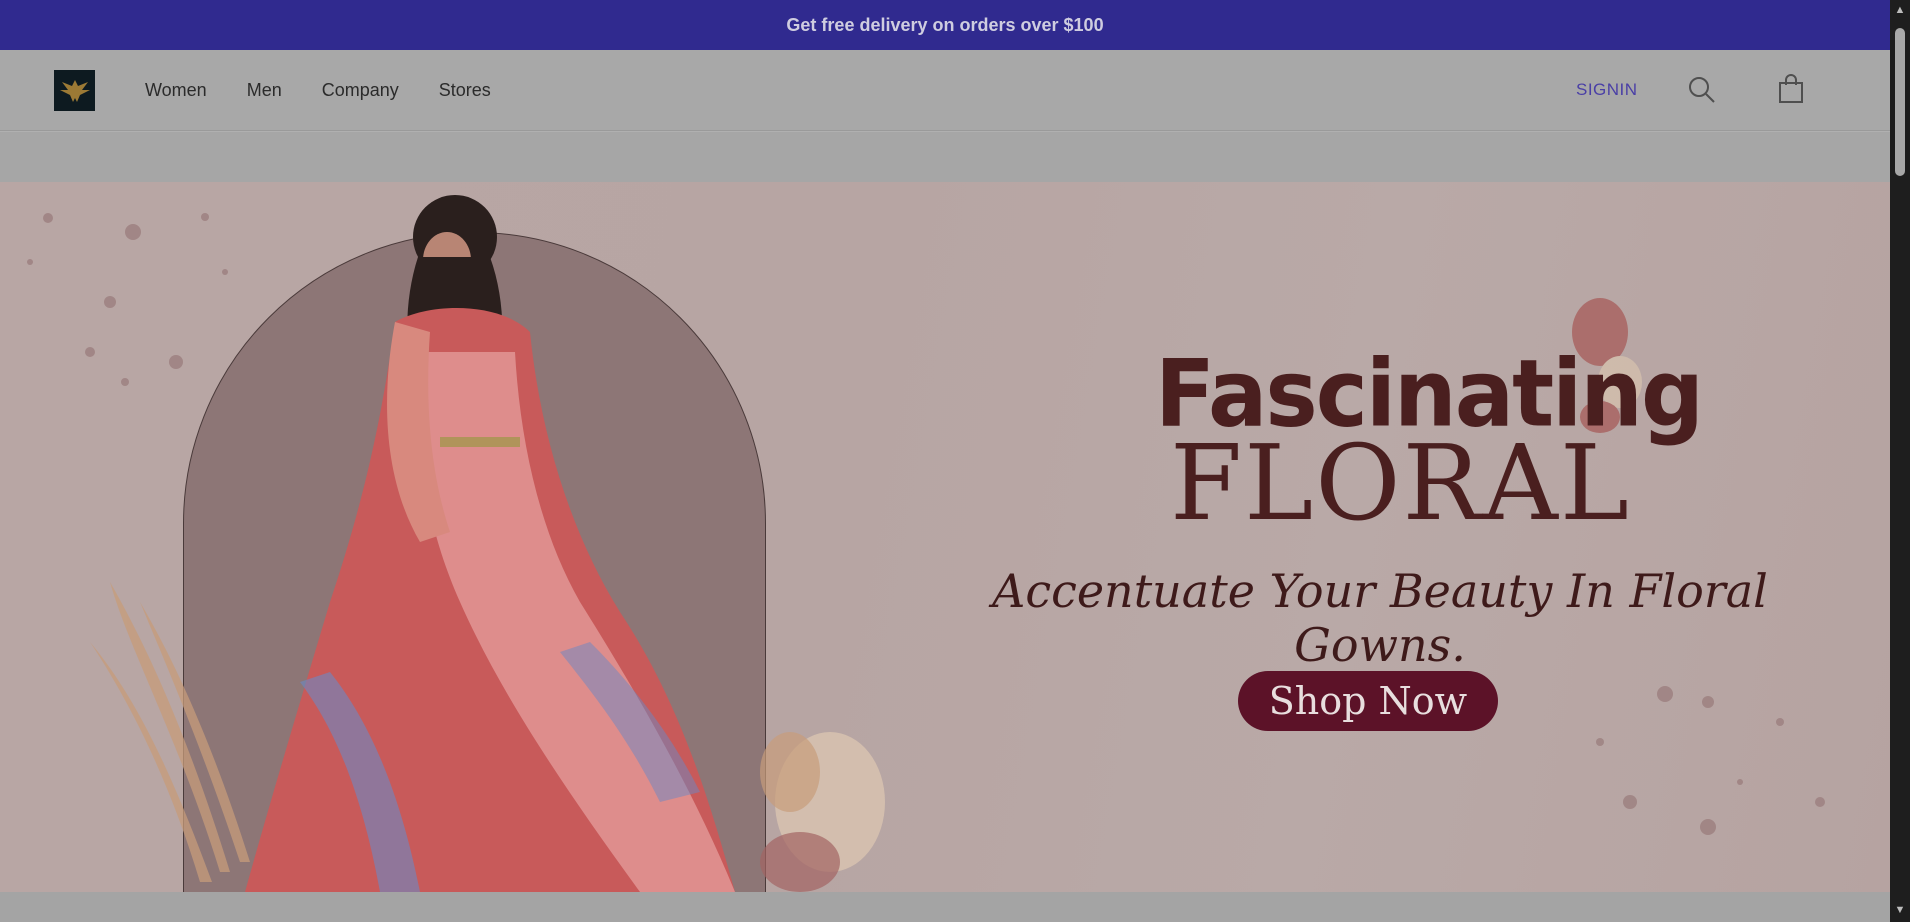  What do you see at coordinates (74, 90) in the screenshot?
I see `eagle-logo-icon` at bounding box center [74, 90].